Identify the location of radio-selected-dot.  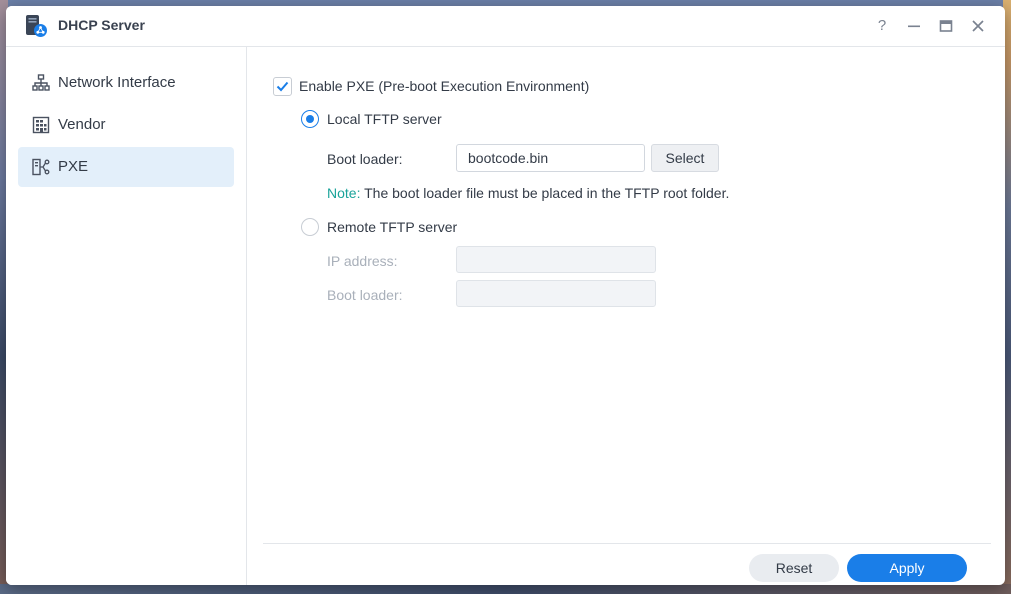
(310, 119).